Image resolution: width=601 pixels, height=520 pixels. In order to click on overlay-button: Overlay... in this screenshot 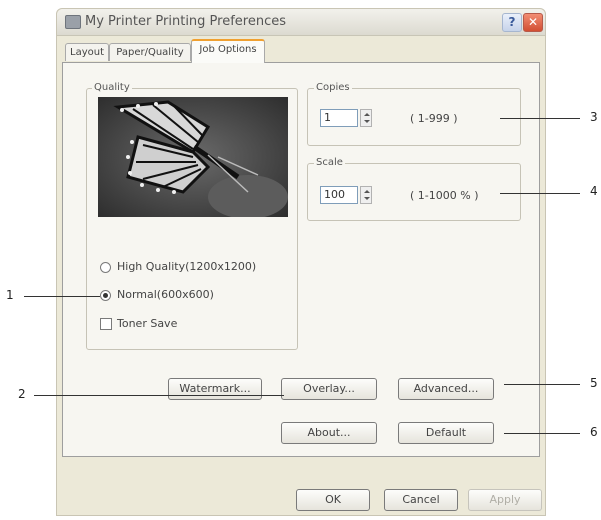, I will do `click(329, 389)`.